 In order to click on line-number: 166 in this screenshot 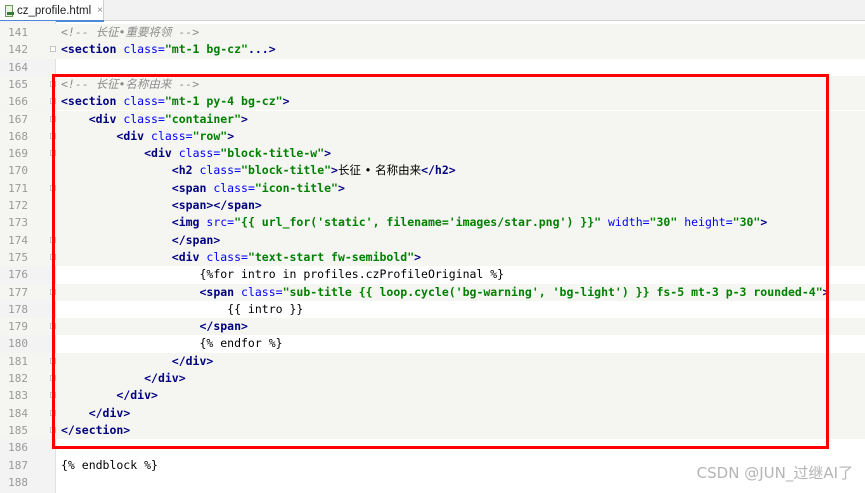, I will do `click(18, 102)`.